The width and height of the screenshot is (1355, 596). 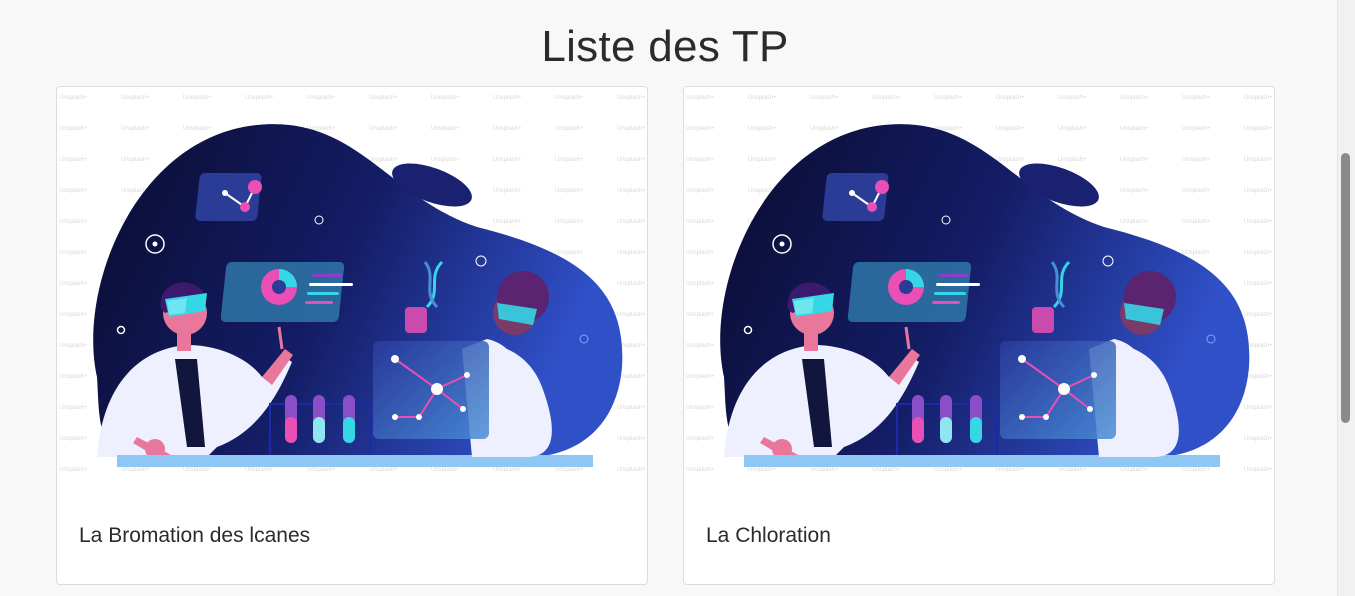 What do you see at coordinates (768, 536) in the screenshot?
I see `card-title: La Chloration` at bounding box center [768, 536].